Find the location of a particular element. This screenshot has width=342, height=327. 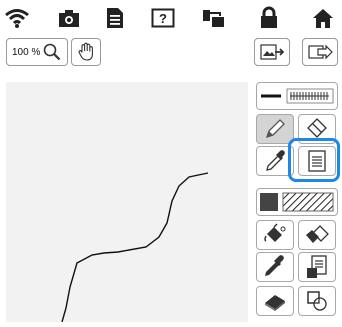

fill-document-icon is located at coordinates (317, 266).